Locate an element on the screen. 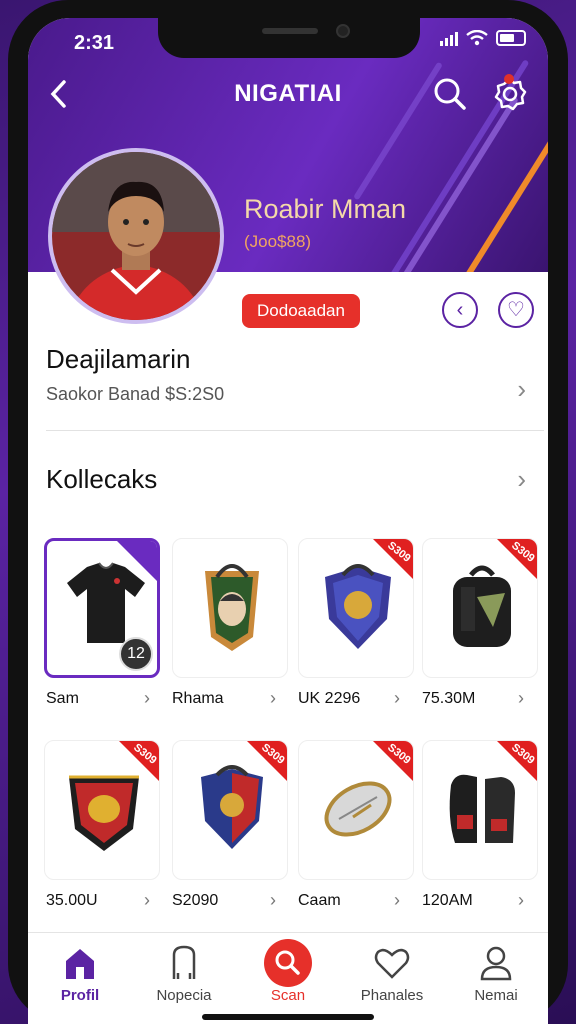  bottom-tab-bar: Profil Nopecia Scan Phanales Nemai is located at coordinates (288, 978).